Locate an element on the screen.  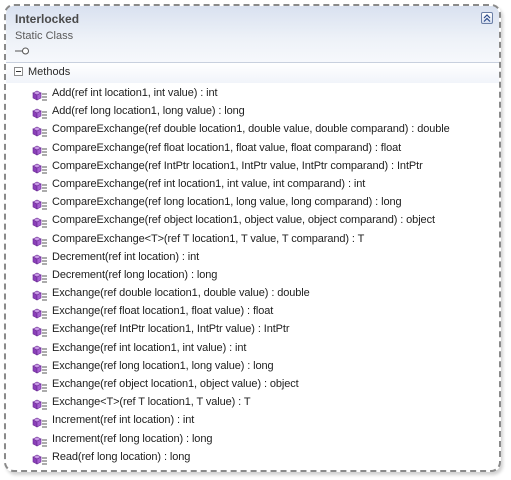
methods-section-header: Methods is located at coordinates (252, 73).